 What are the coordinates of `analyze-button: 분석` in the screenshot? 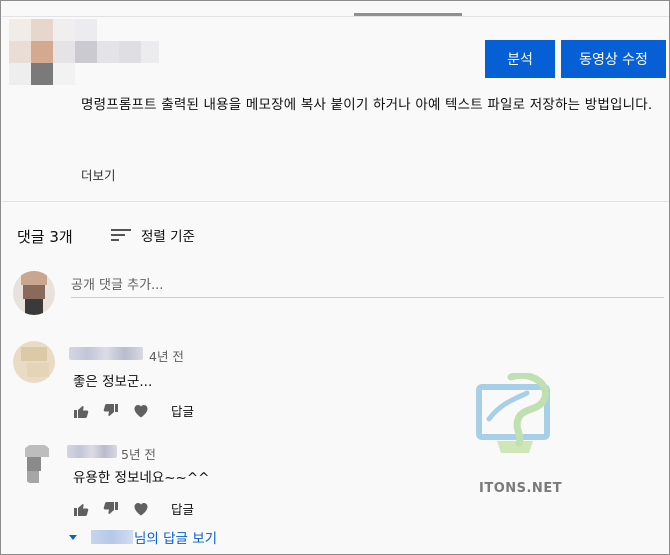 It's located at (520, 59).